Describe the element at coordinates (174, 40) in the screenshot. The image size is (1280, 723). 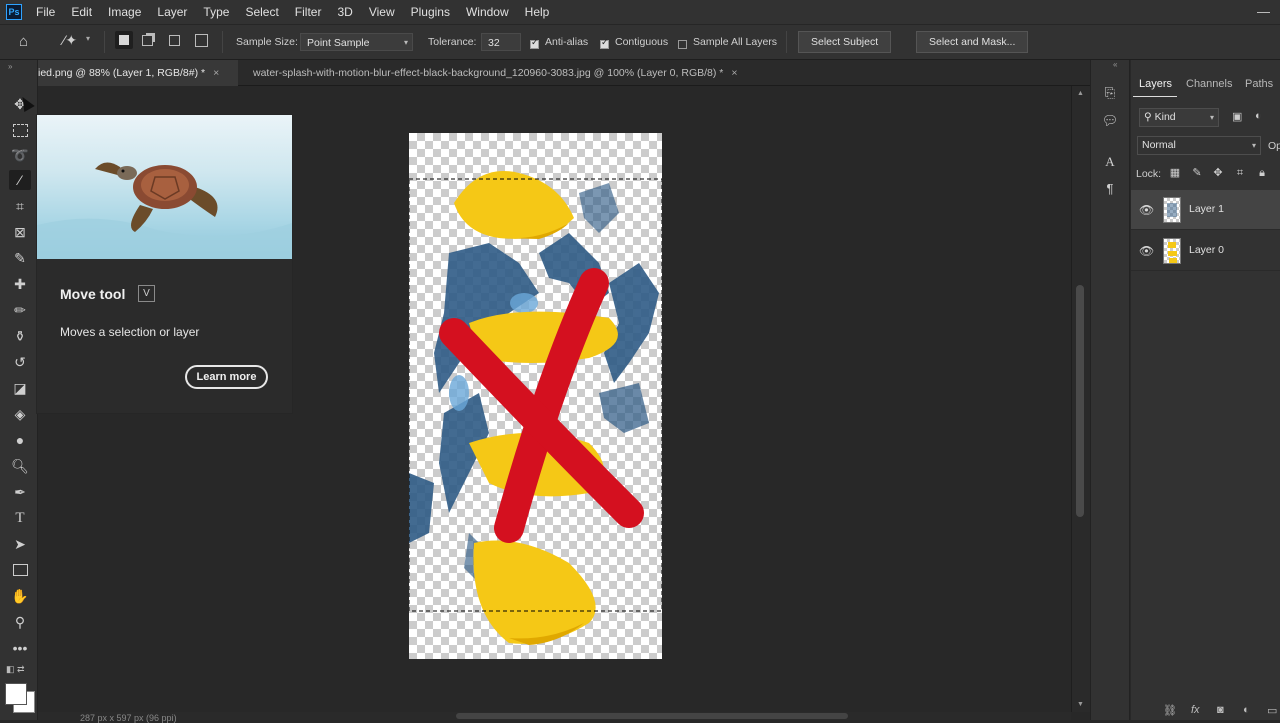
I see `subtract-from-selection-icon` at that location.